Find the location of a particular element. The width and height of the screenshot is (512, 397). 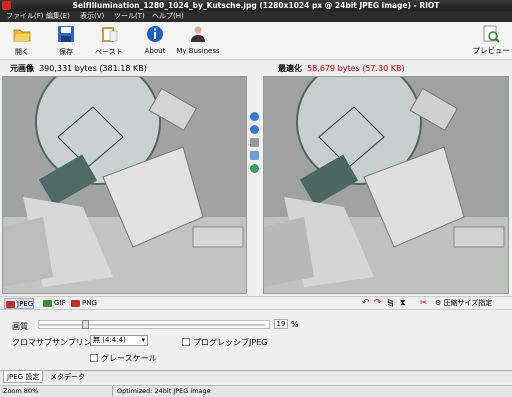

menu-file: ファイル(F) is located at coordinates (25, 16).